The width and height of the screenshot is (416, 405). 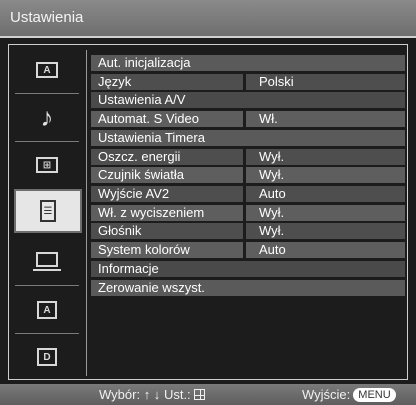 What do you see at coordinates (276, 81) in the screenshot?
I see `menu-item-value: Polski` at bounding box center [276, 81].